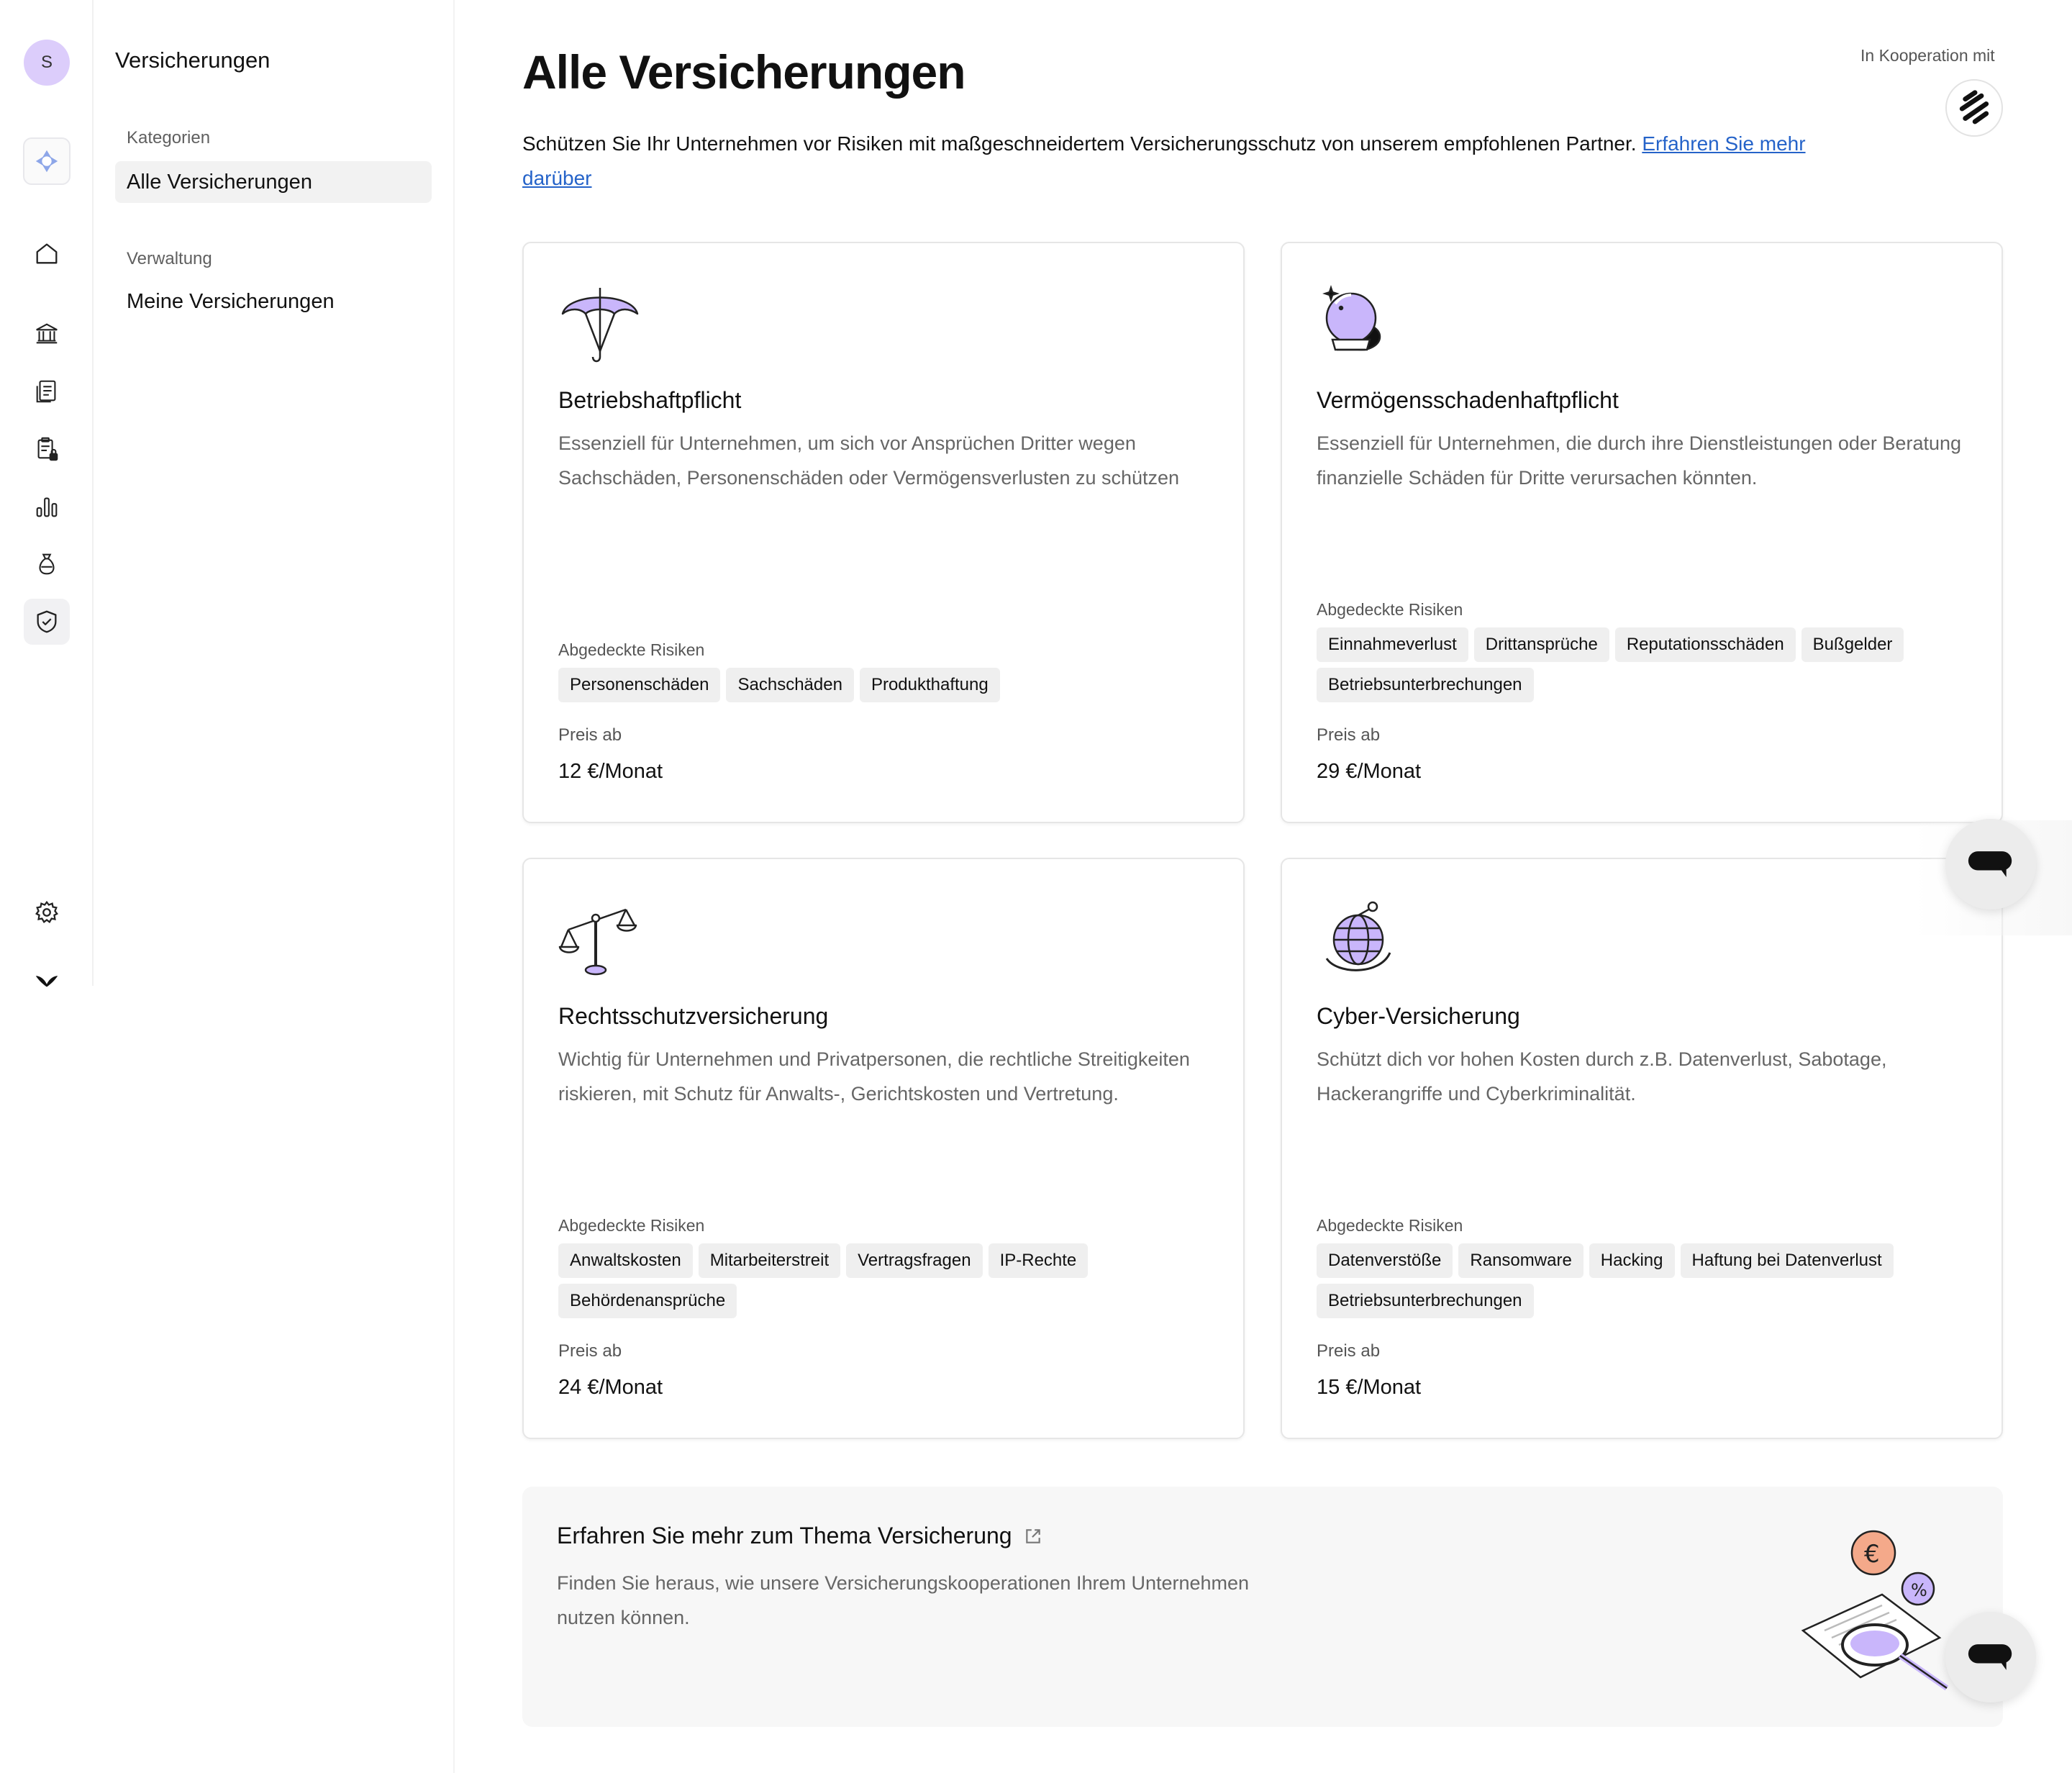 The height and width of the screenshot is (1773, 2072). Describe the element at coordinates (1852, 644) in the screenshot. I see `risk-chip: Bußgelder` at that location.